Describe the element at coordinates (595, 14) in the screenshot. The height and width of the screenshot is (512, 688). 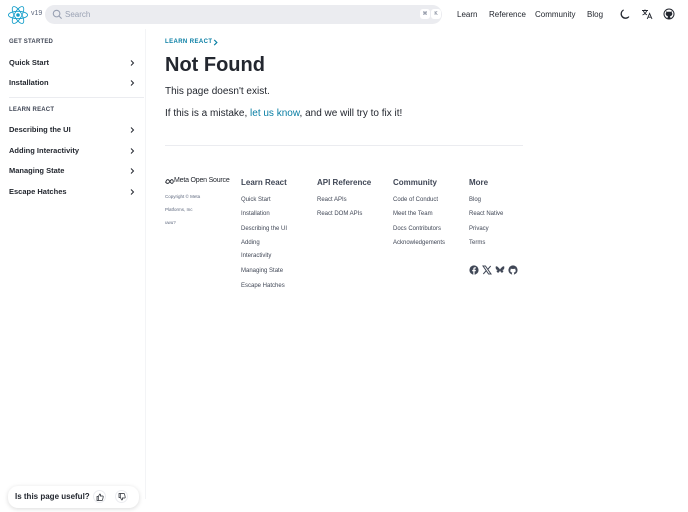
I see `nav-blog: Blog` at that location.